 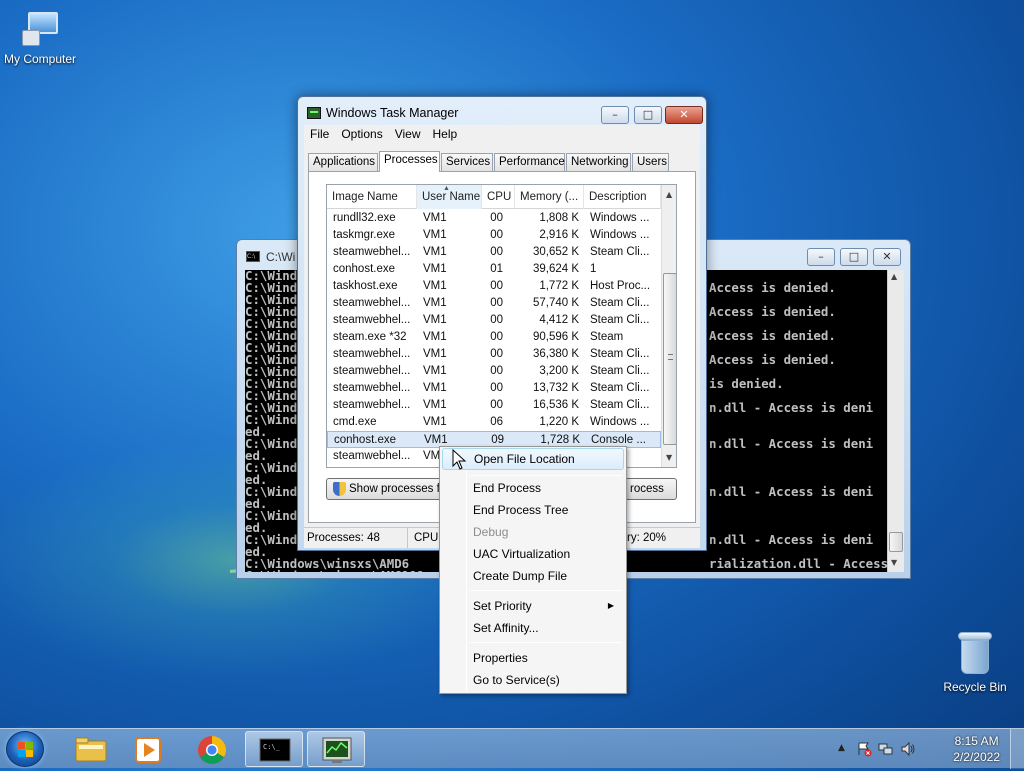 I want to click on process-cell-mem: 2,916 K, so click(x=559, y=235).